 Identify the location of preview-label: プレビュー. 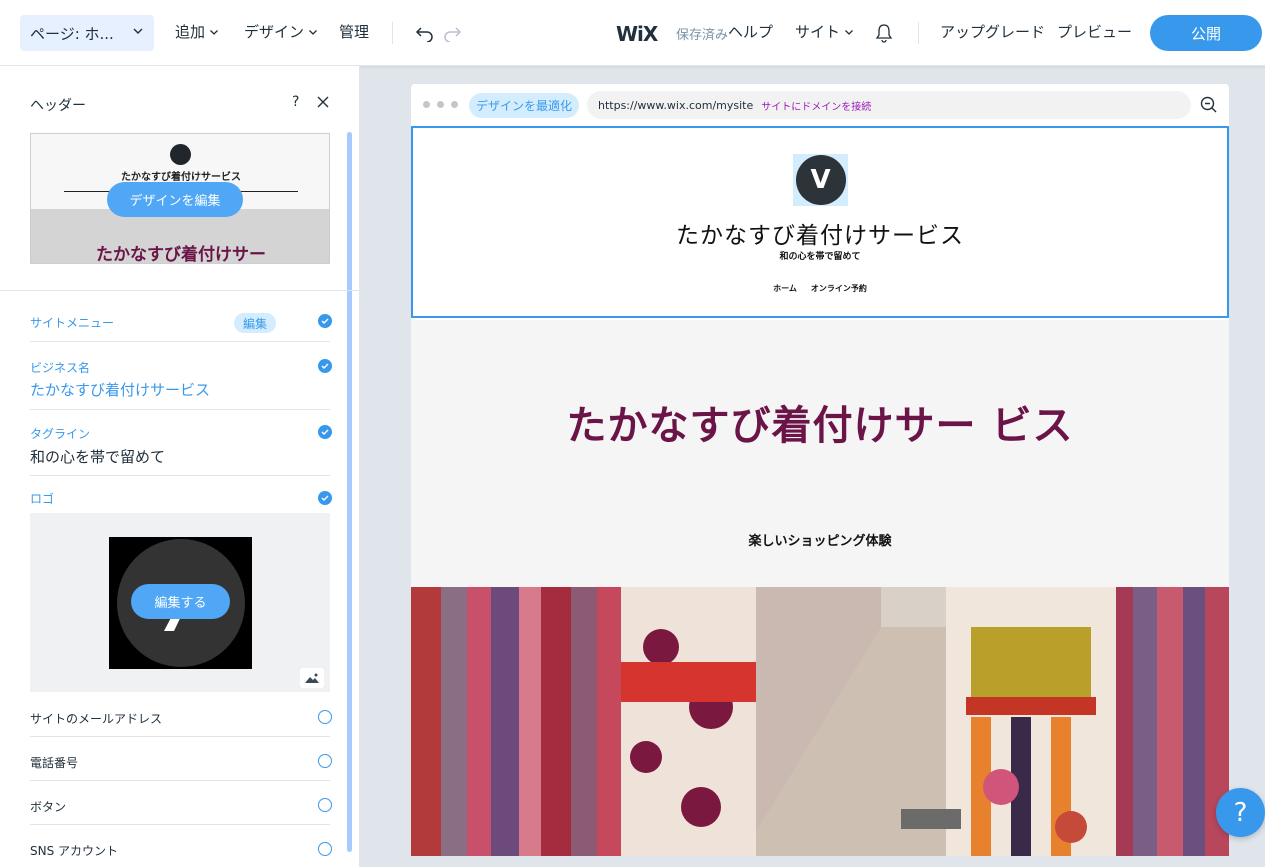
(1095, 32).